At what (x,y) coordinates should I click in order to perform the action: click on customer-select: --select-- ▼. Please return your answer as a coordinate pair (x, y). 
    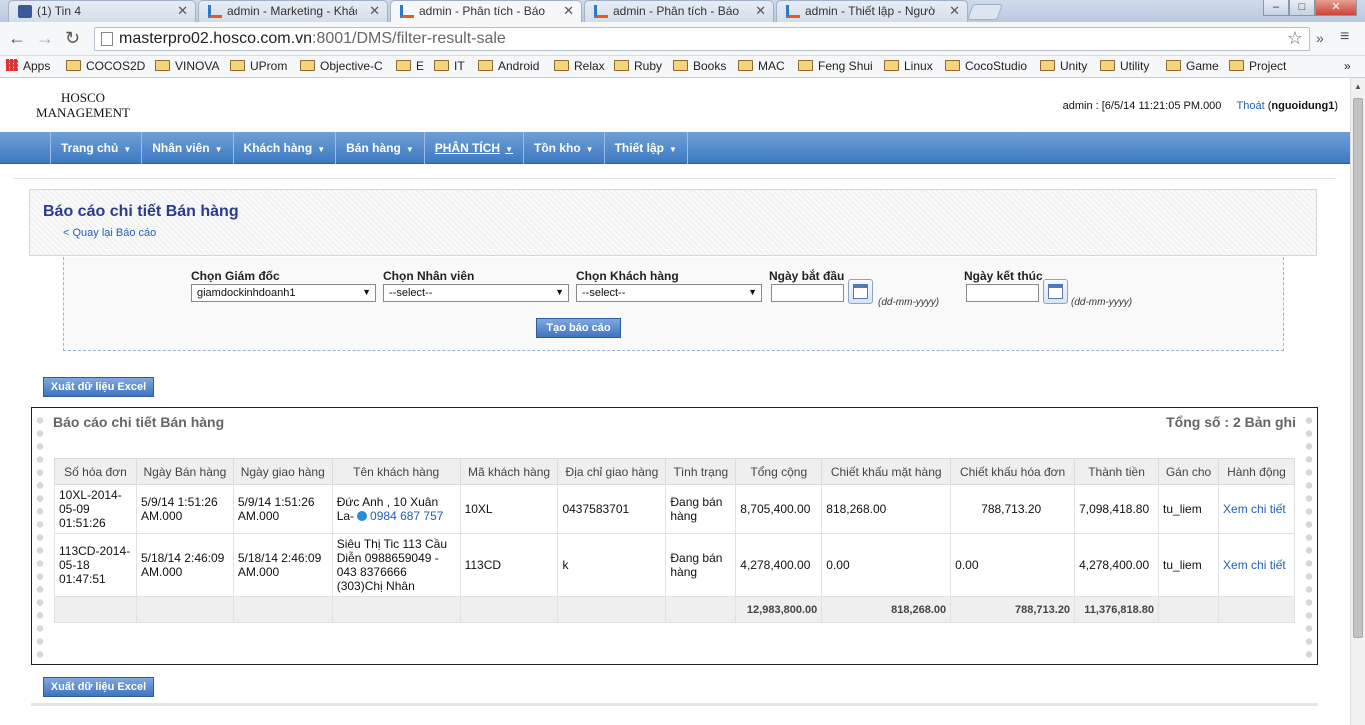
    Looking at the image, I should click on (669, 293).